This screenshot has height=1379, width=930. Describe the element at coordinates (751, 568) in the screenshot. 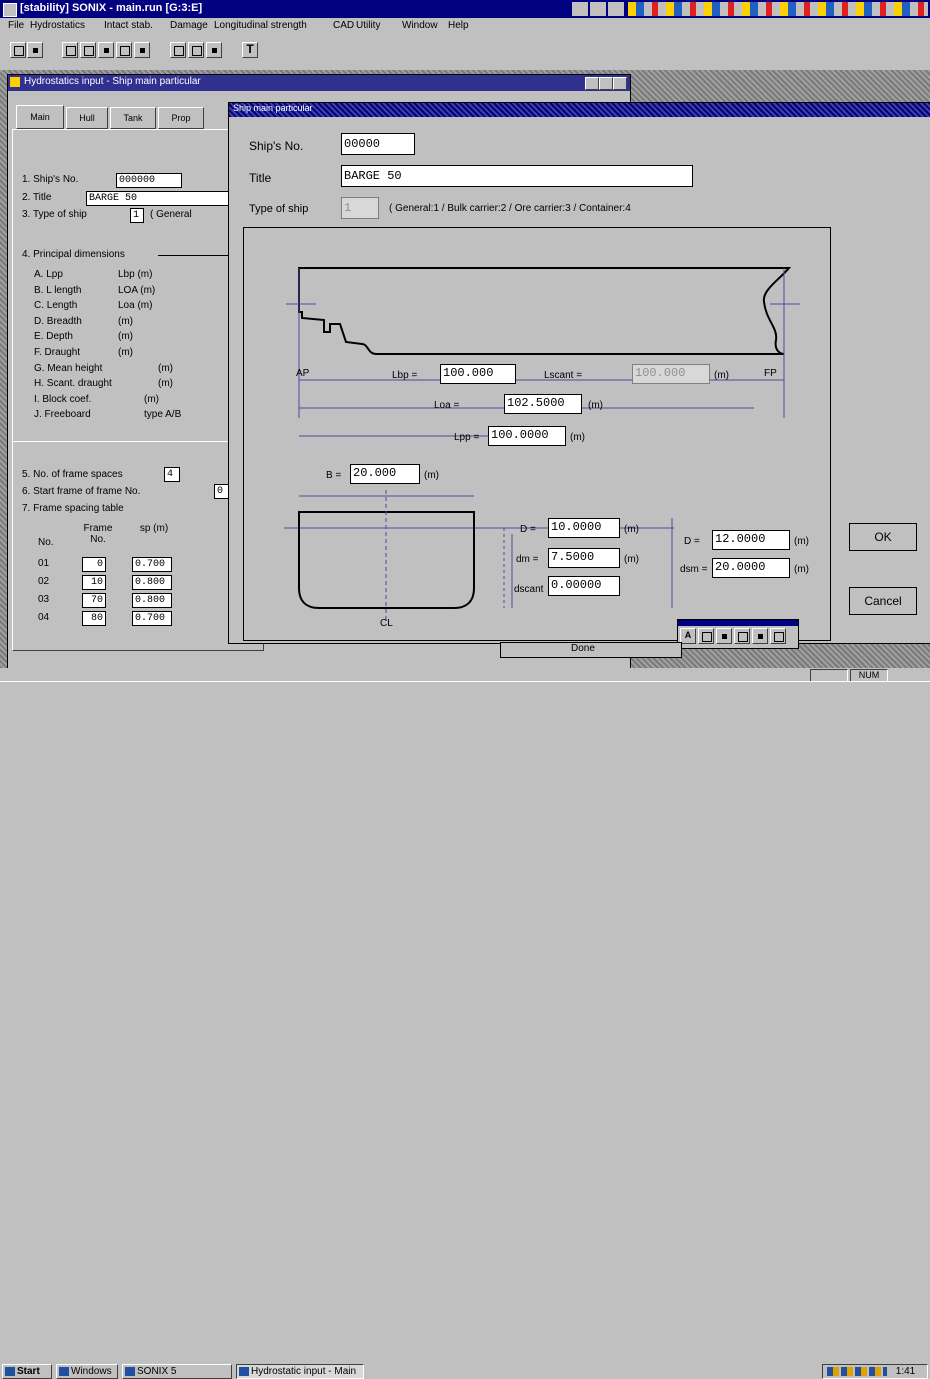

I see `dsm-input: 20.0000` at that location.